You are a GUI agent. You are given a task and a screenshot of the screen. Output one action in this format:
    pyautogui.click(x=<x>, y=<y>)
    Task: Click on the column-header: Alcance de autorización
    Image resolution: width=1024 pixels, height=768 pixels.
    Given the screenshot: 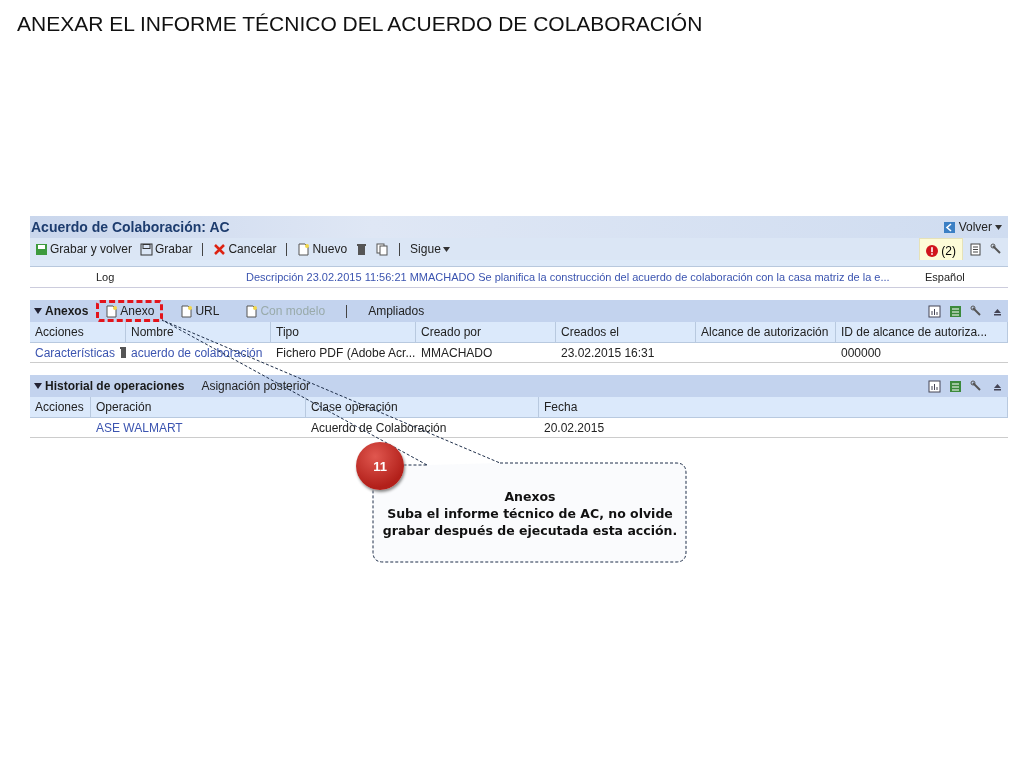 What is the action you would take?
    pyautogui.click(x=766, y=332)
    